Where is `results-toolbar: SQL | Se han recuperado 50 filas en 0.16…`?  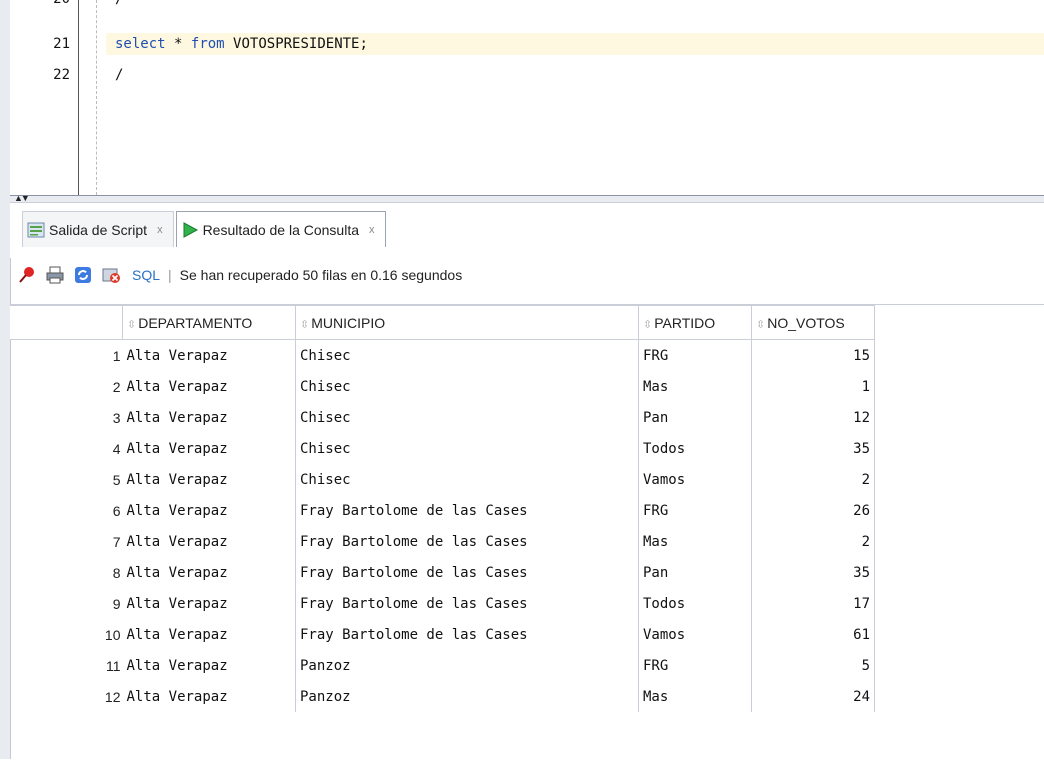 results-toolbar: SQL | Se han recuperado 50 filas en 0.16… is located at coordinates (527, 275).